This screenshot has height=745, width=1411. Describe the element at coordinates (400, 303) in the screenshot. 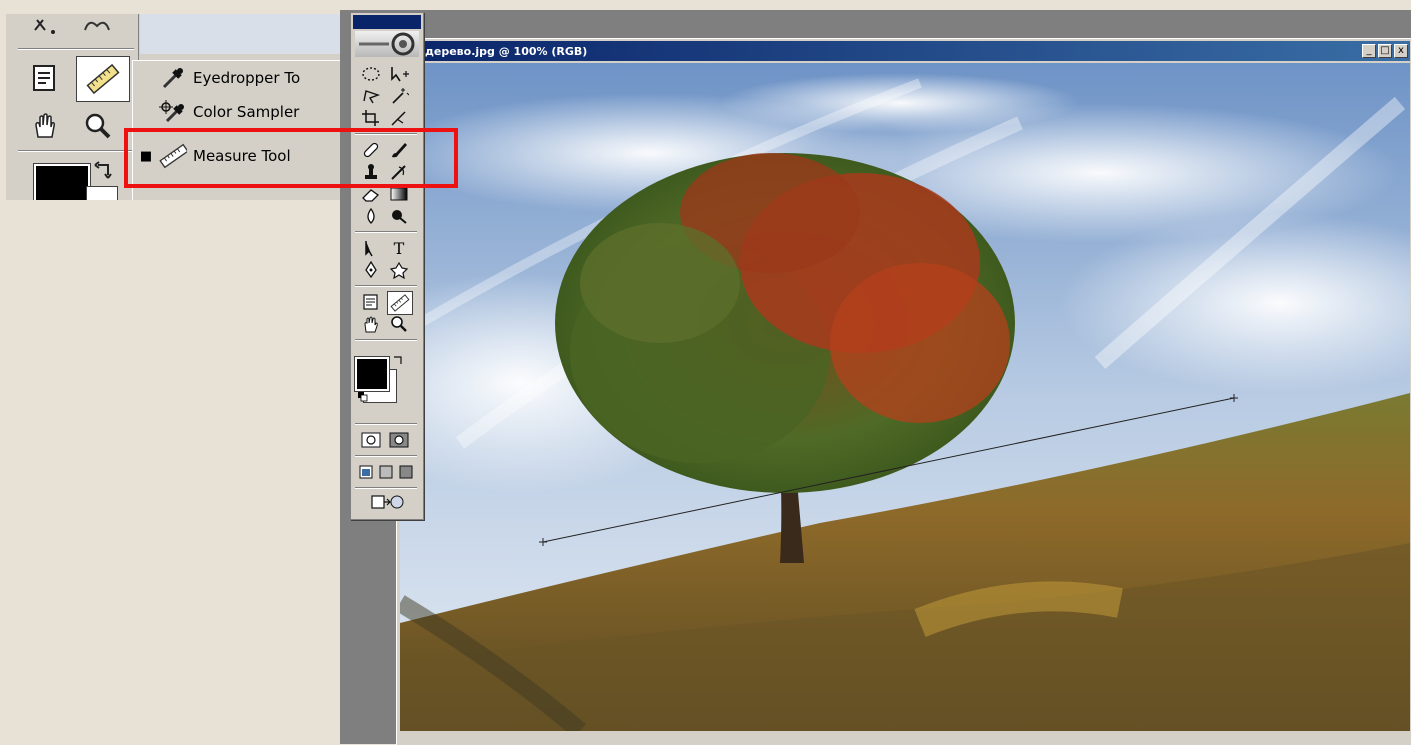

I see `measure-tool-active-icon` at that location.